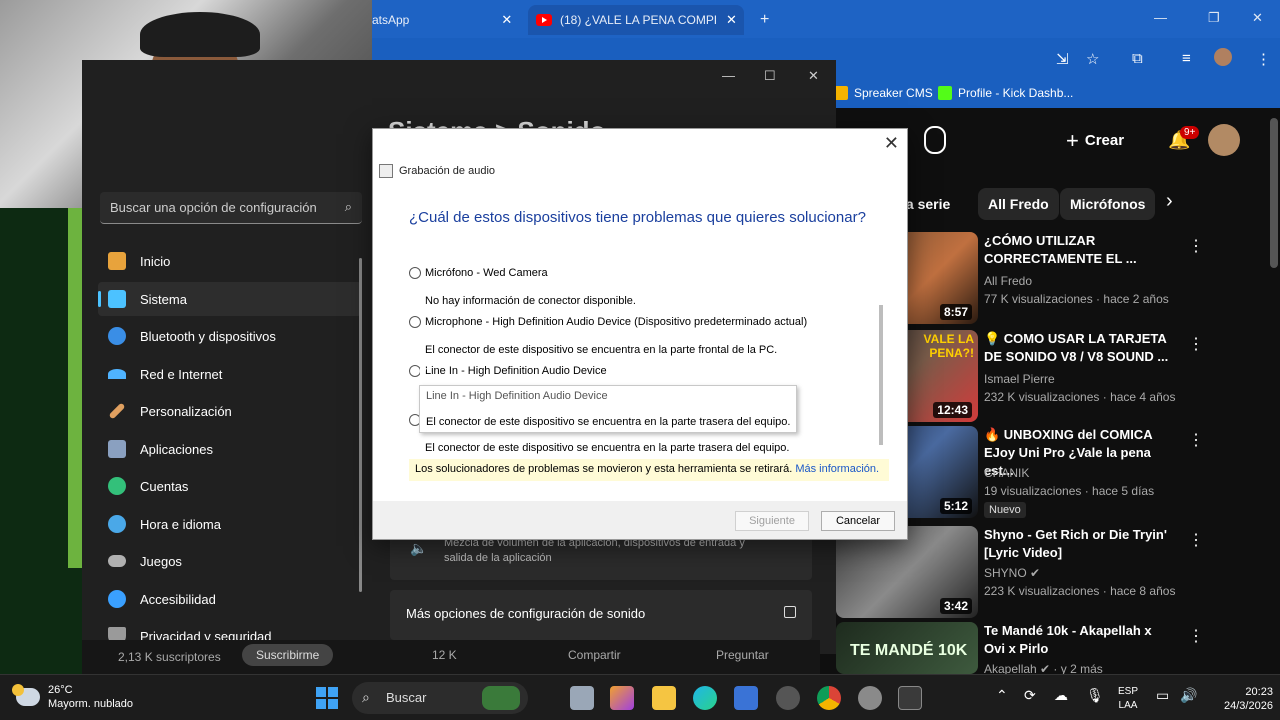 Image resolution: width=1280 pixels, height=720 pixels. I want to click on sync-icon: ⟳, so click(1030, 695).